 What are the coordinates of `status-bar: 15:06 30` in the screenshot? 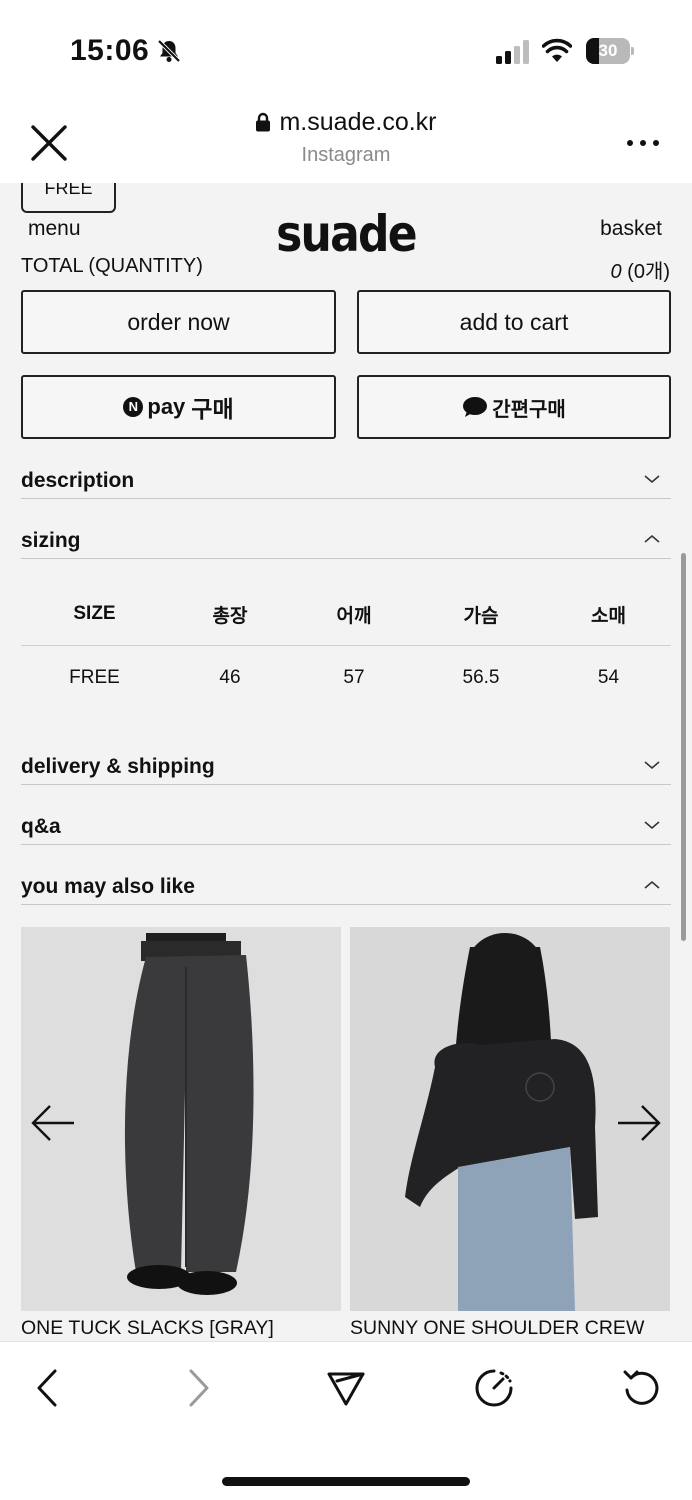 It's located at (346, 50).